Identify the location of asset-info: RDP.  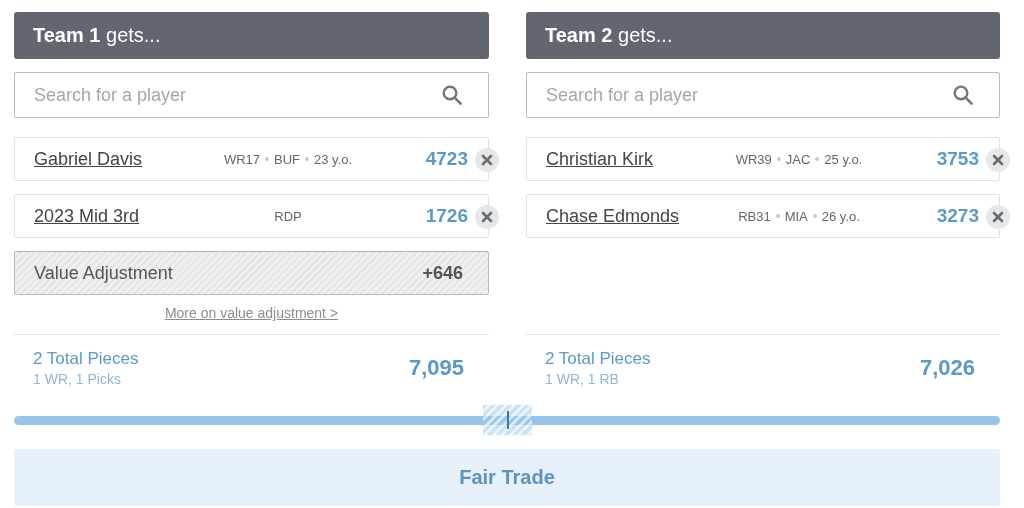
(288, 216).